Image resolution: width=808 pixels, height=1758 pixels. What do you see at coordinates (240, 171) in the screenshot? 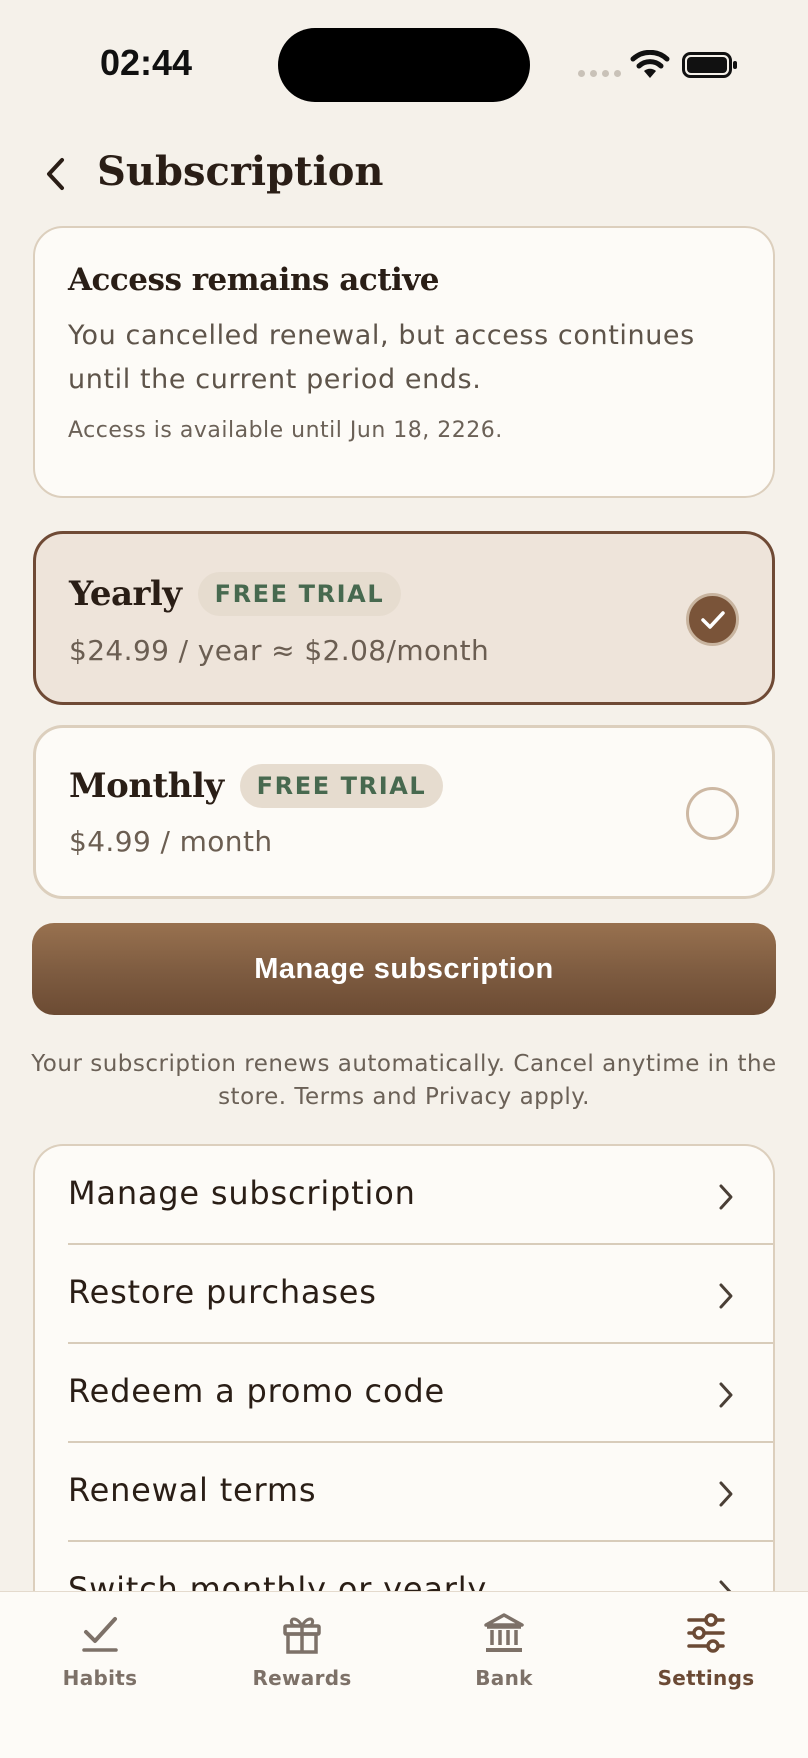
I see `page-title: Subscription` at bounding box center [240, 171].